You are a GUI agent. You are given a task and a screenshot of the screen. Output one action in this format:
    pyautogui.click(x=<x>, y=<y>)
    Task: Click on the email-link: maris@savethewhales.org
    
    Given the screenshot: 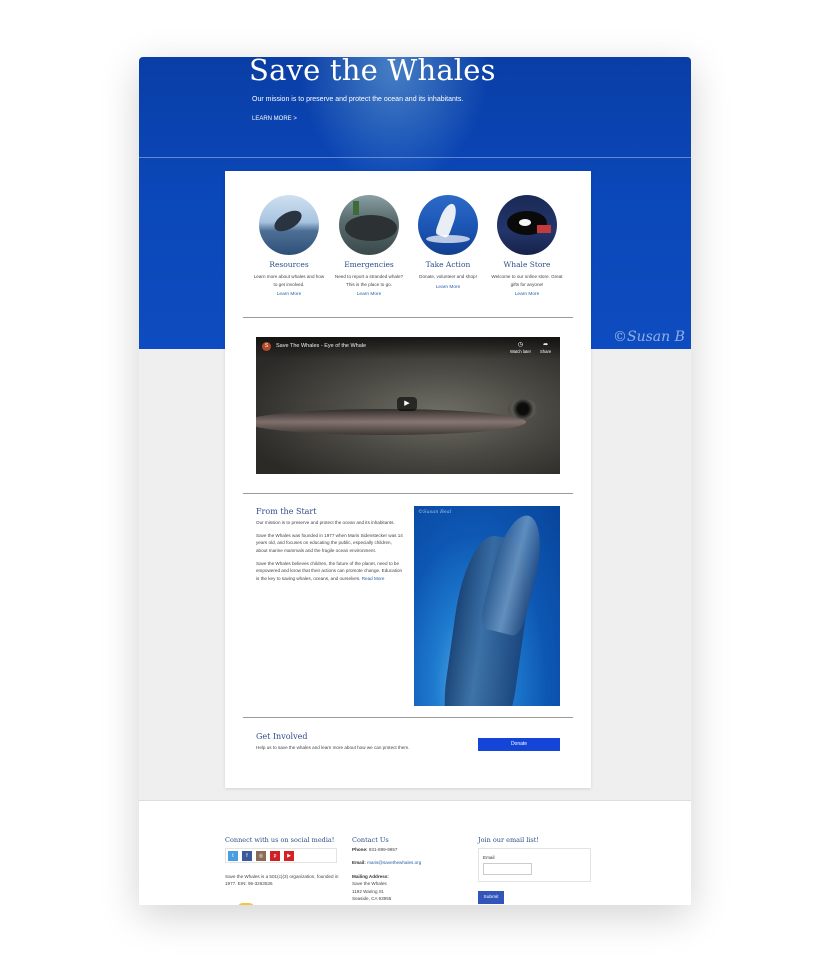 What is the action you would take?
    pyautogui.click(x=394, y=862)
    